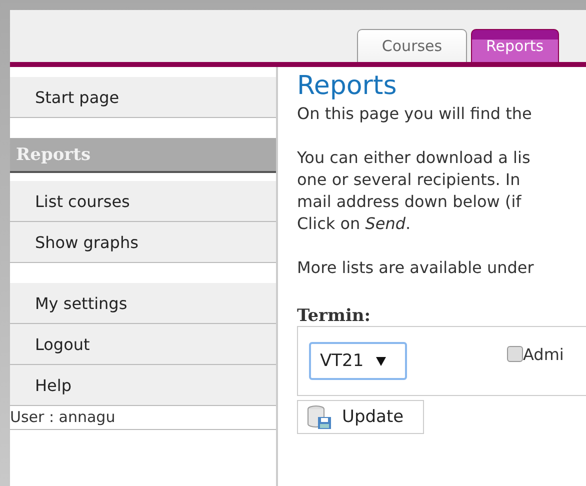 This screenshot has width=586, height=486. I want to click on sidebar-item: Start page, so click(143, 97).